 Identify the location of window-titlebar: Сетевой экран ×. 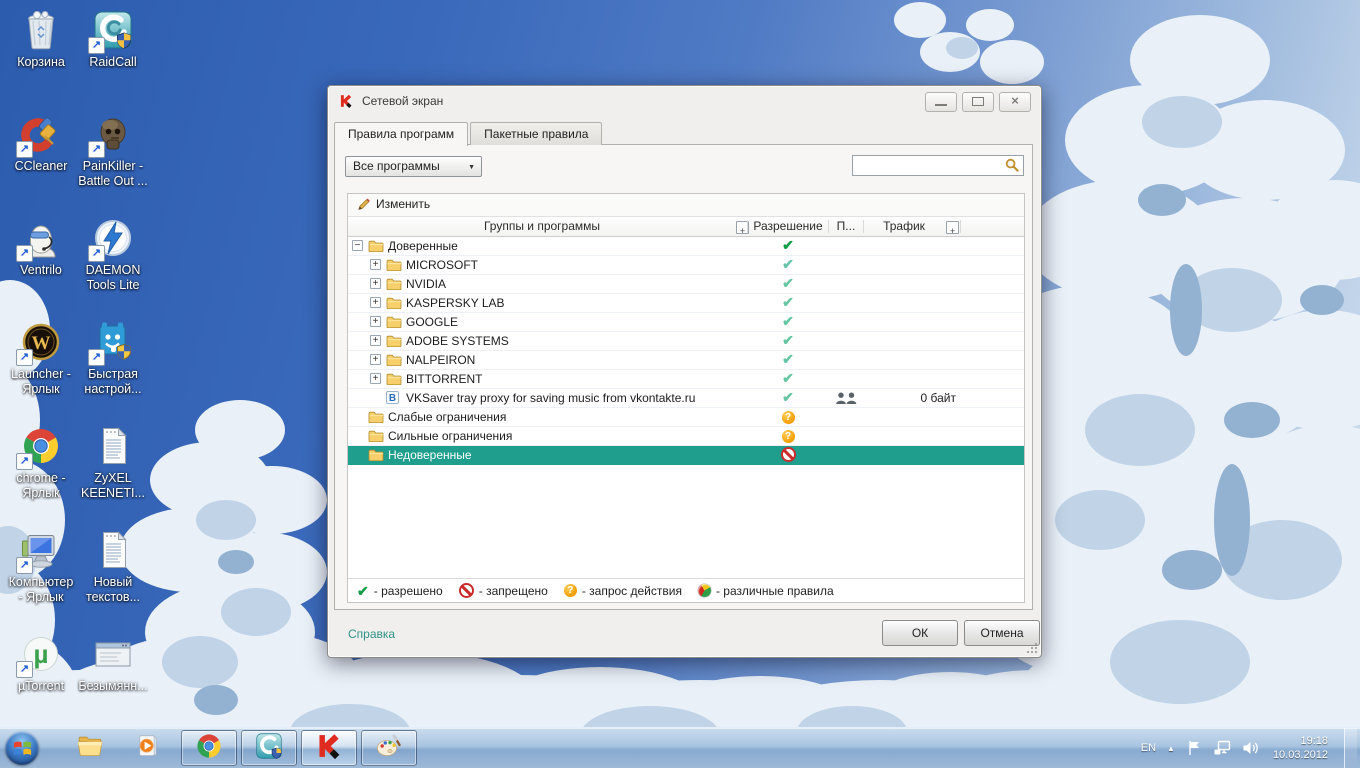
(684, 101).